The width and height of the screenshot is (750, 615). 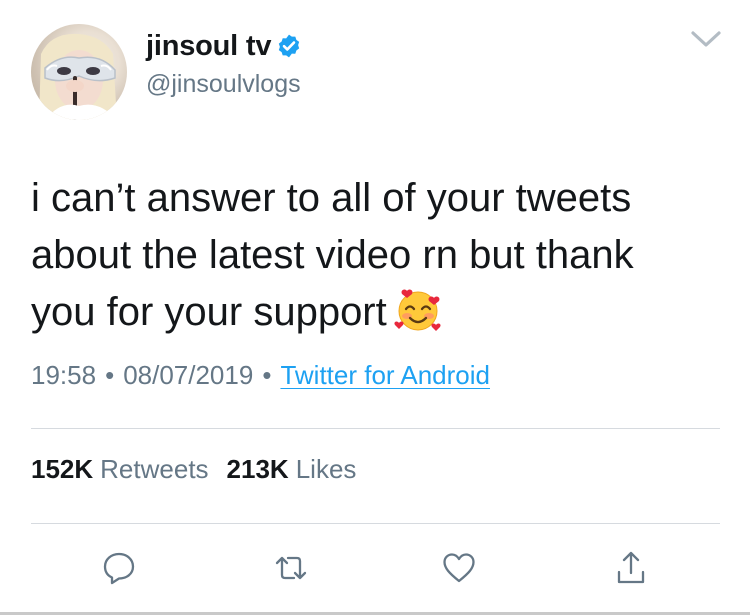 I want to click on user-handle: @jinsoulvlogs, so click(x=223, y=84).